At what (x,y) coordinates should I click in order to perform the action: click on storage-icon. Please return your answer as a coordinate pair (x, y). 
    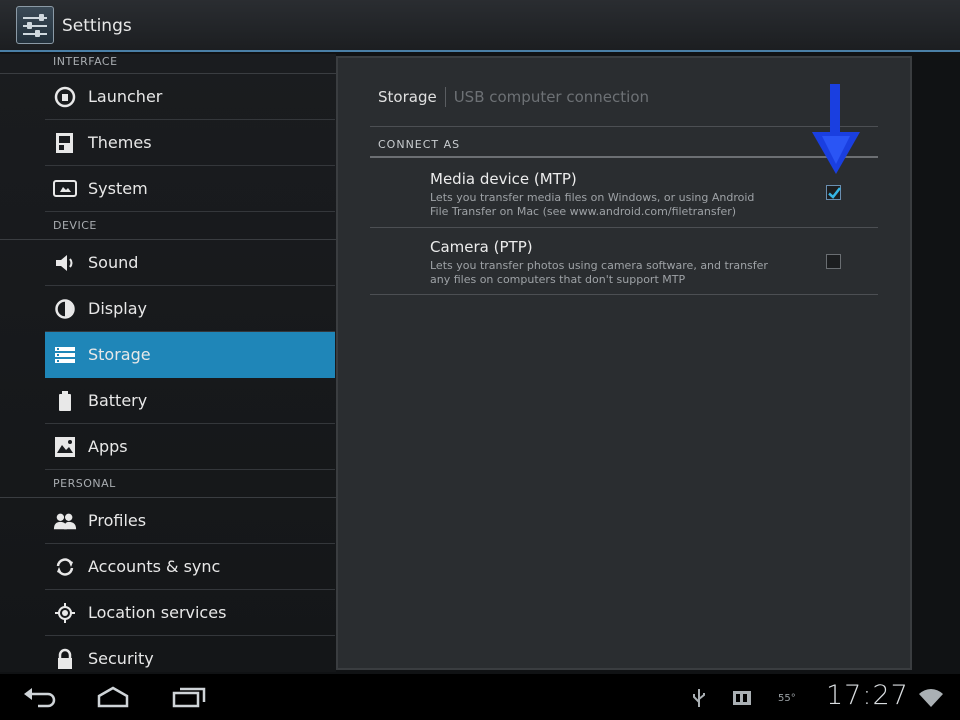
    Looking at the image, I should click on (65, 355).